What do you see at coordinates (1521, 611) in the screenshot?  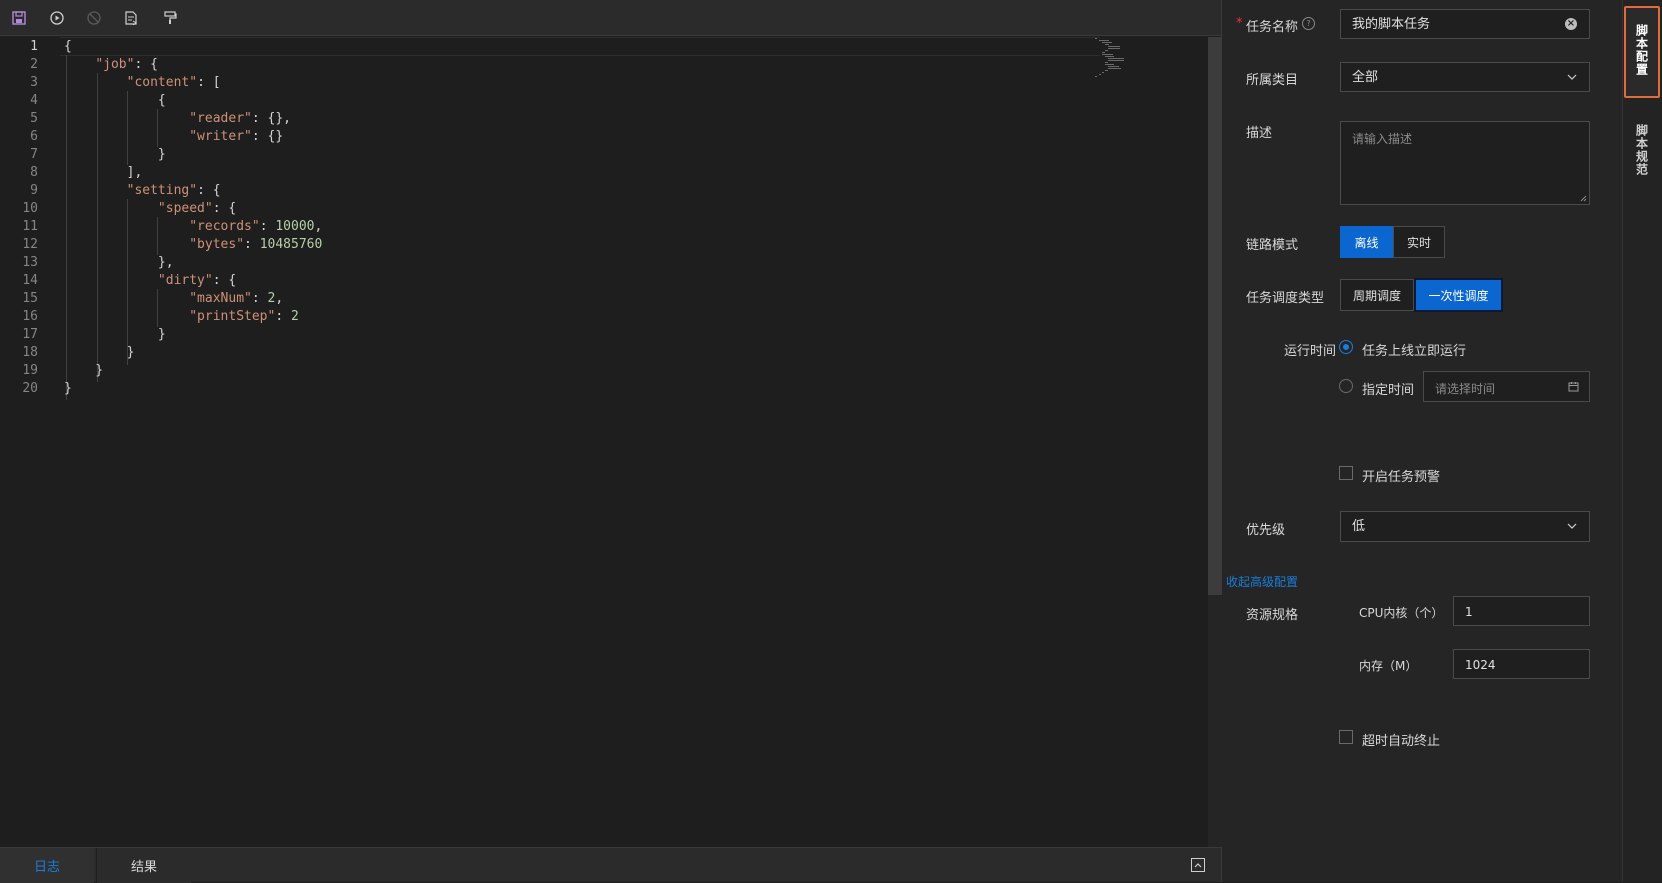 I see `cpu-input: 1` at bounding box center [1521, 611].